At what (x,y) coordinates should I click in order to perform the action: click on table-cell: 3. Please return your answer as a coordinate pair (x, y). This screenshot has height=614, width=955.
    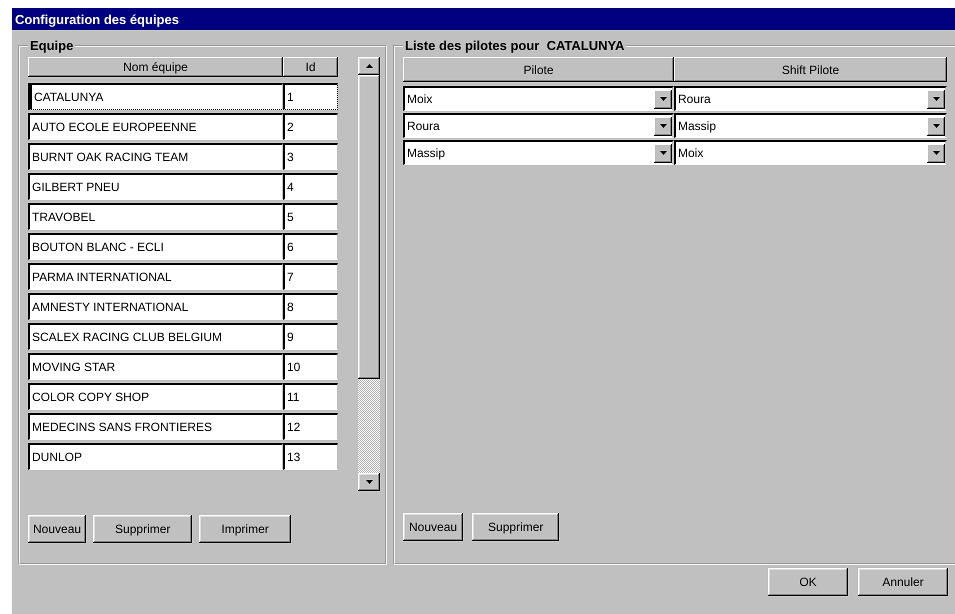
    Looking at the image, I should click on (310, 156).